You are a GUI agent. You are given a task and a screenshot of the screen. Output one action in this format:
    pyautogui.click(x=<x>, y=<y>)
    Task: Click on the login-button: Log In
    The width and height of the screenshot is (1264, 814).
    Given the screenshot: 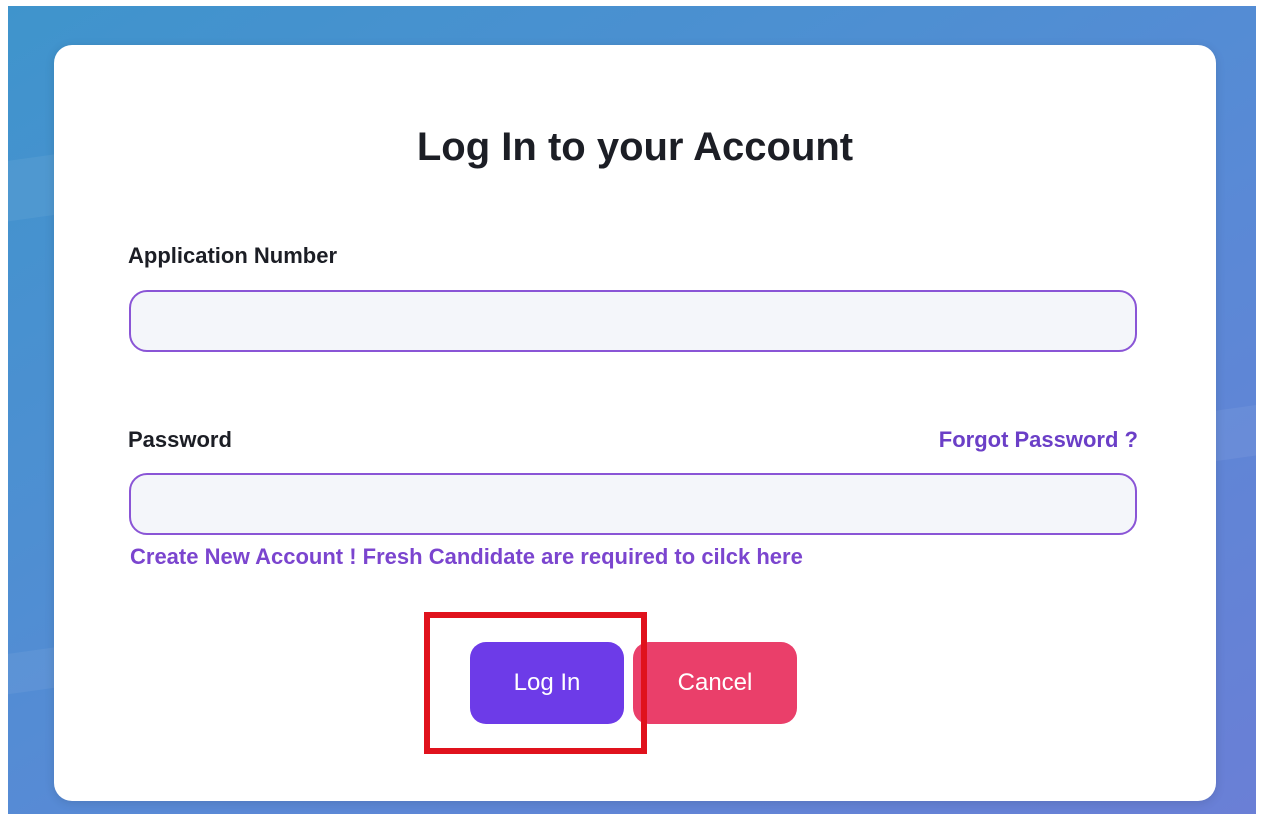 What is the action you would take?
    pyautogui.click(x=547, y=683)
    